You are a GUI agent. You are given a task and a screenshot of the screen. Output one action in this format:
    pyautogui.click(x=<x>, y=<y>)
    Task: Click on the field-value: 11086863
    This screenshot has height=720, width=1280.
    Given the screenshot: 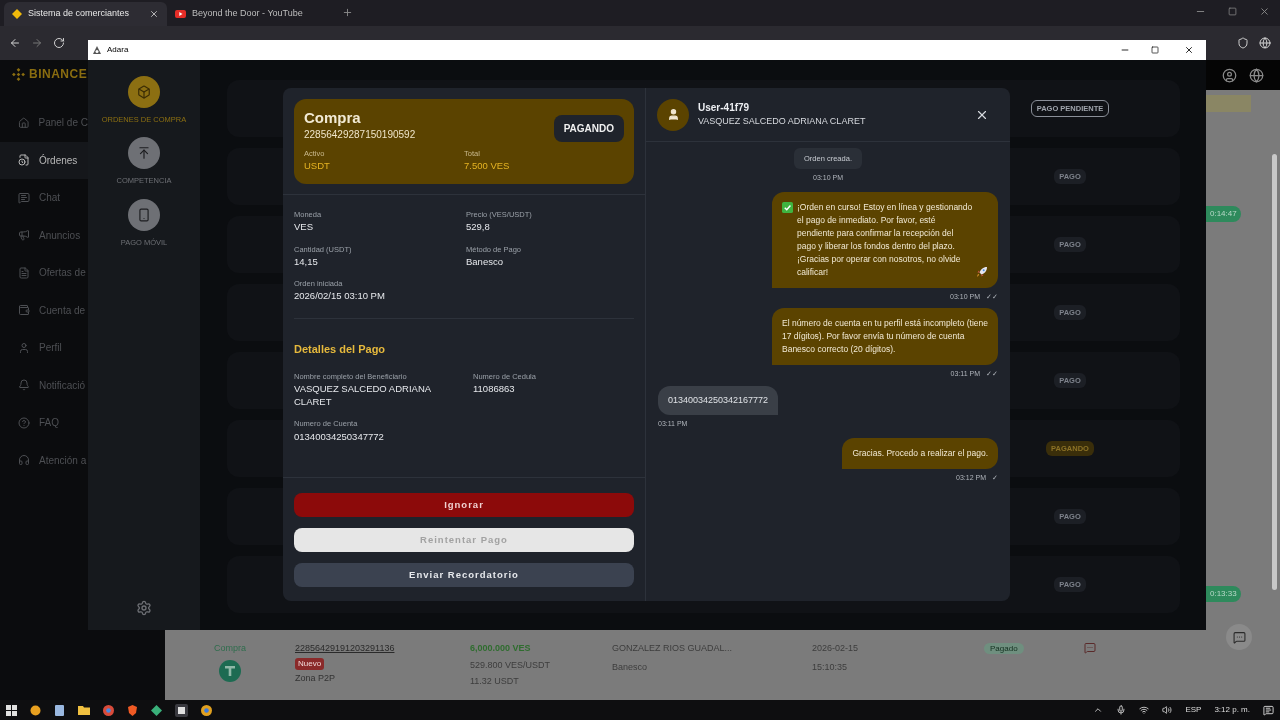 What is the action you would take?
    pyautogui.click(x=494, y=389)
    